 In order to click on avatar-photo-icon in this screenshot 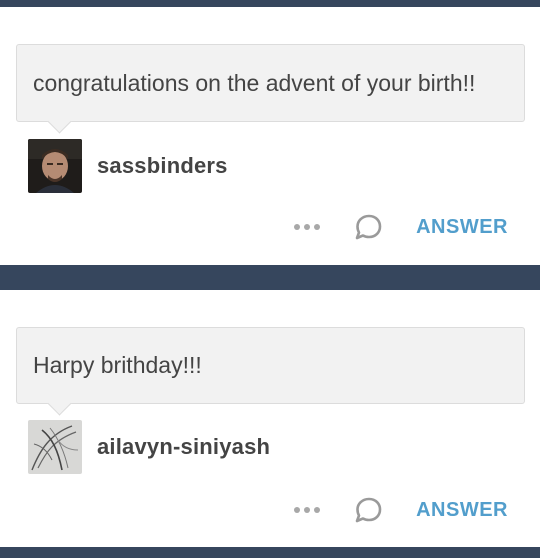, I will do `click(55, 166)`.